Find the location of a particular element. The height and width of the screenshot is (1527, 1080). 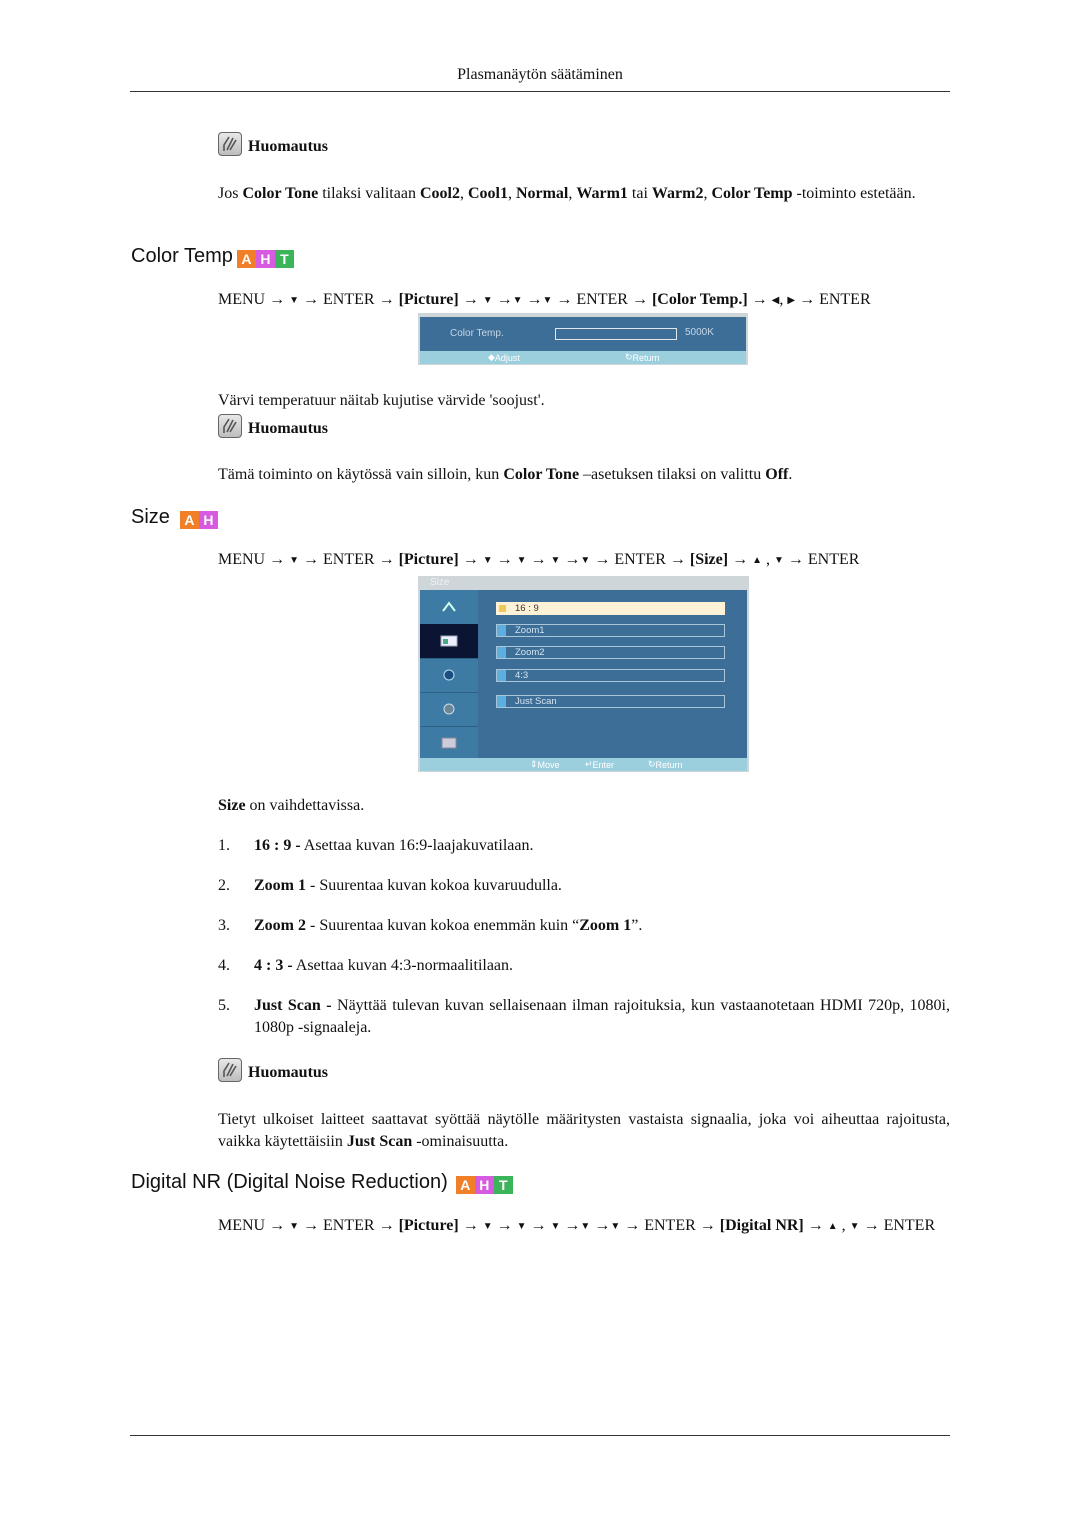

text-run: -toiminto estetään. is located at coordinates (854, 193).